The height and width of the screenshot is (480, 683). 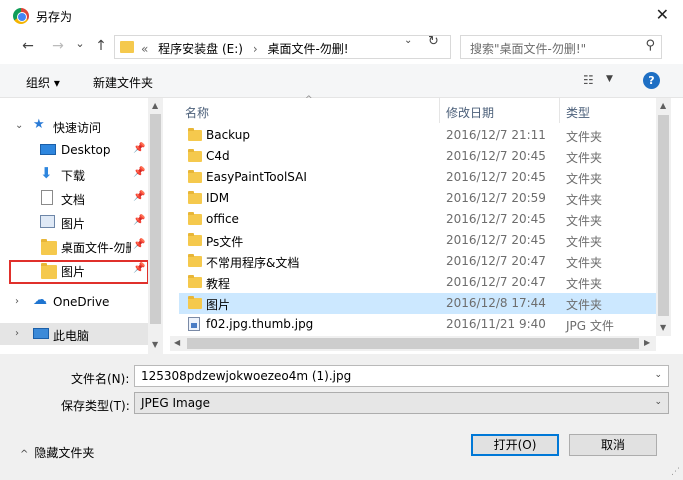 I want to click on file-name: 不常用程序&文档, so click(x=253, y=263).